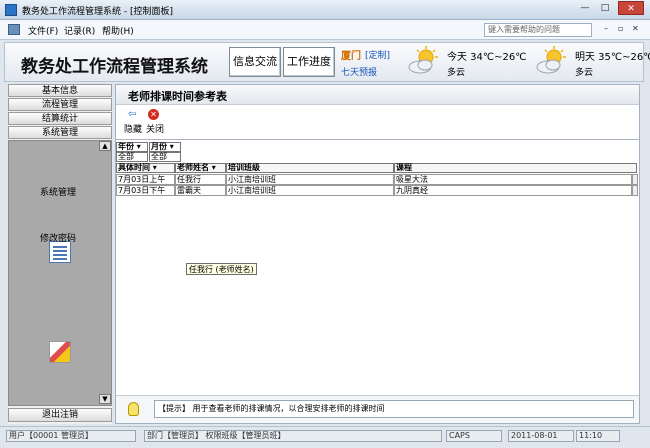 This screenshot has height=448, width=650. Describe the element at coordinates (71, 436) in the screenshot. I see `status-user: 用户【00001 管理员】` at that location.